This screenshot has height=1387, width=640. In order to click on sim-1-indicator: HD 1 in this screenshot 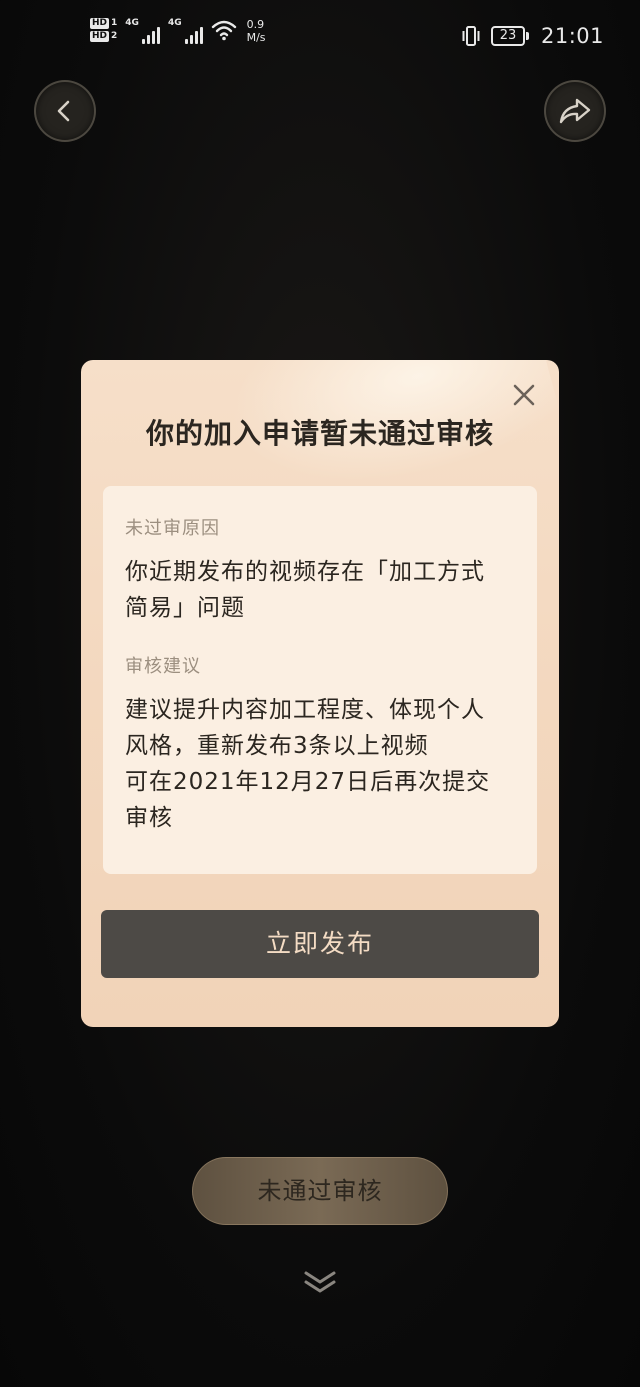, I will do `click(104, 23)`.